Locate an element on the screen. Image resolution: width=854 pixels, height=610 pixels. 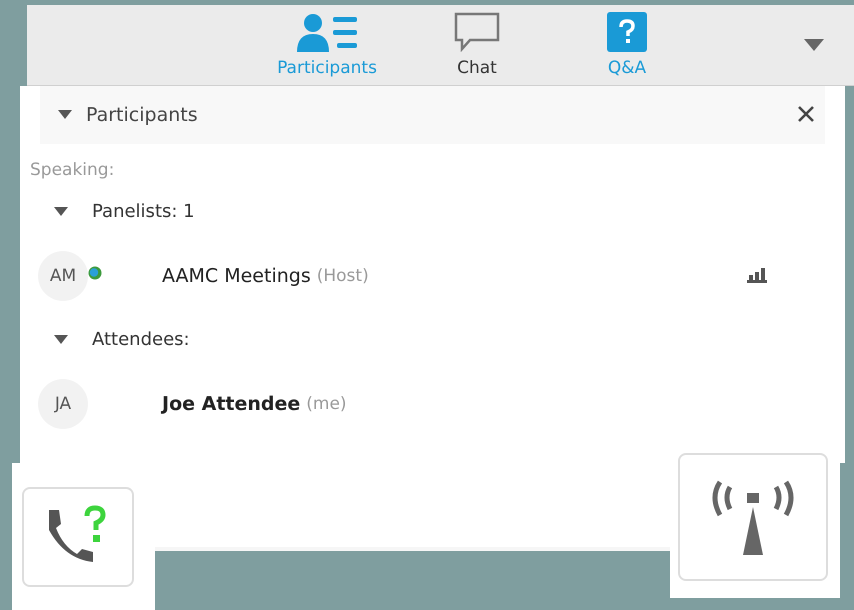
participant-name: AAMC Meetings is located at coordinates (236, 275).